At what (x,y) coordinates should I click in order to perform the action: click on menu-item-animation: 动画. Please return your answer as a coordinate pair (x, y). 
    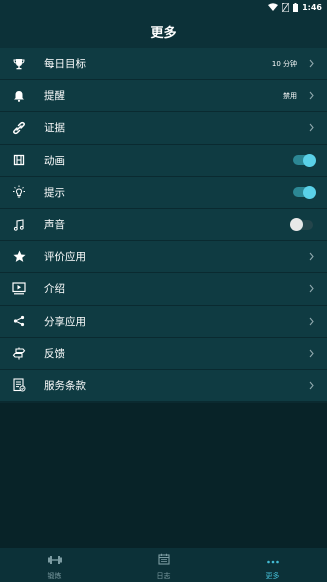
    Looking at the image, I should click on (163, 160).